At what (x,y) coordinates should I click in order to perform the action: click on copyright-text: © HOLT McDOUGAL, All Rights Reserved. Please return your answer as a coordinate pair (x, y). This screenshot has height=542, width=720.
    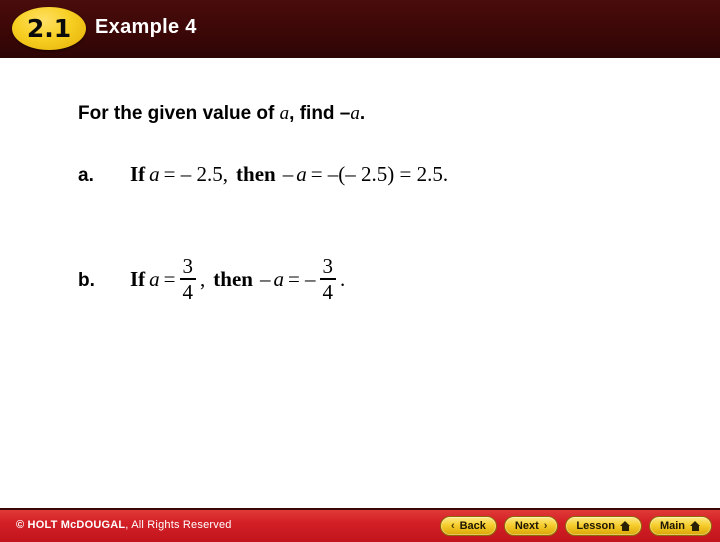
    Looking at the image, I should click on (124, 525).